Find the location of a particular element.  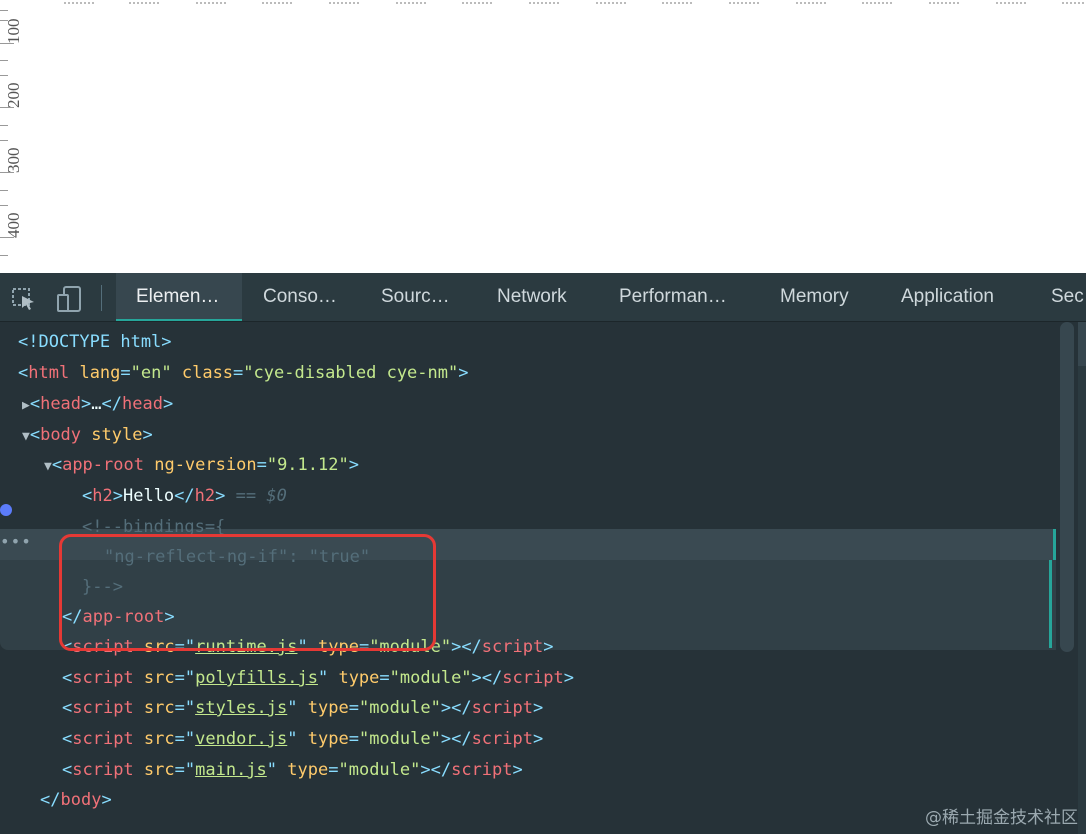

ruler-label: 400 is located at coordinates (13, 225).